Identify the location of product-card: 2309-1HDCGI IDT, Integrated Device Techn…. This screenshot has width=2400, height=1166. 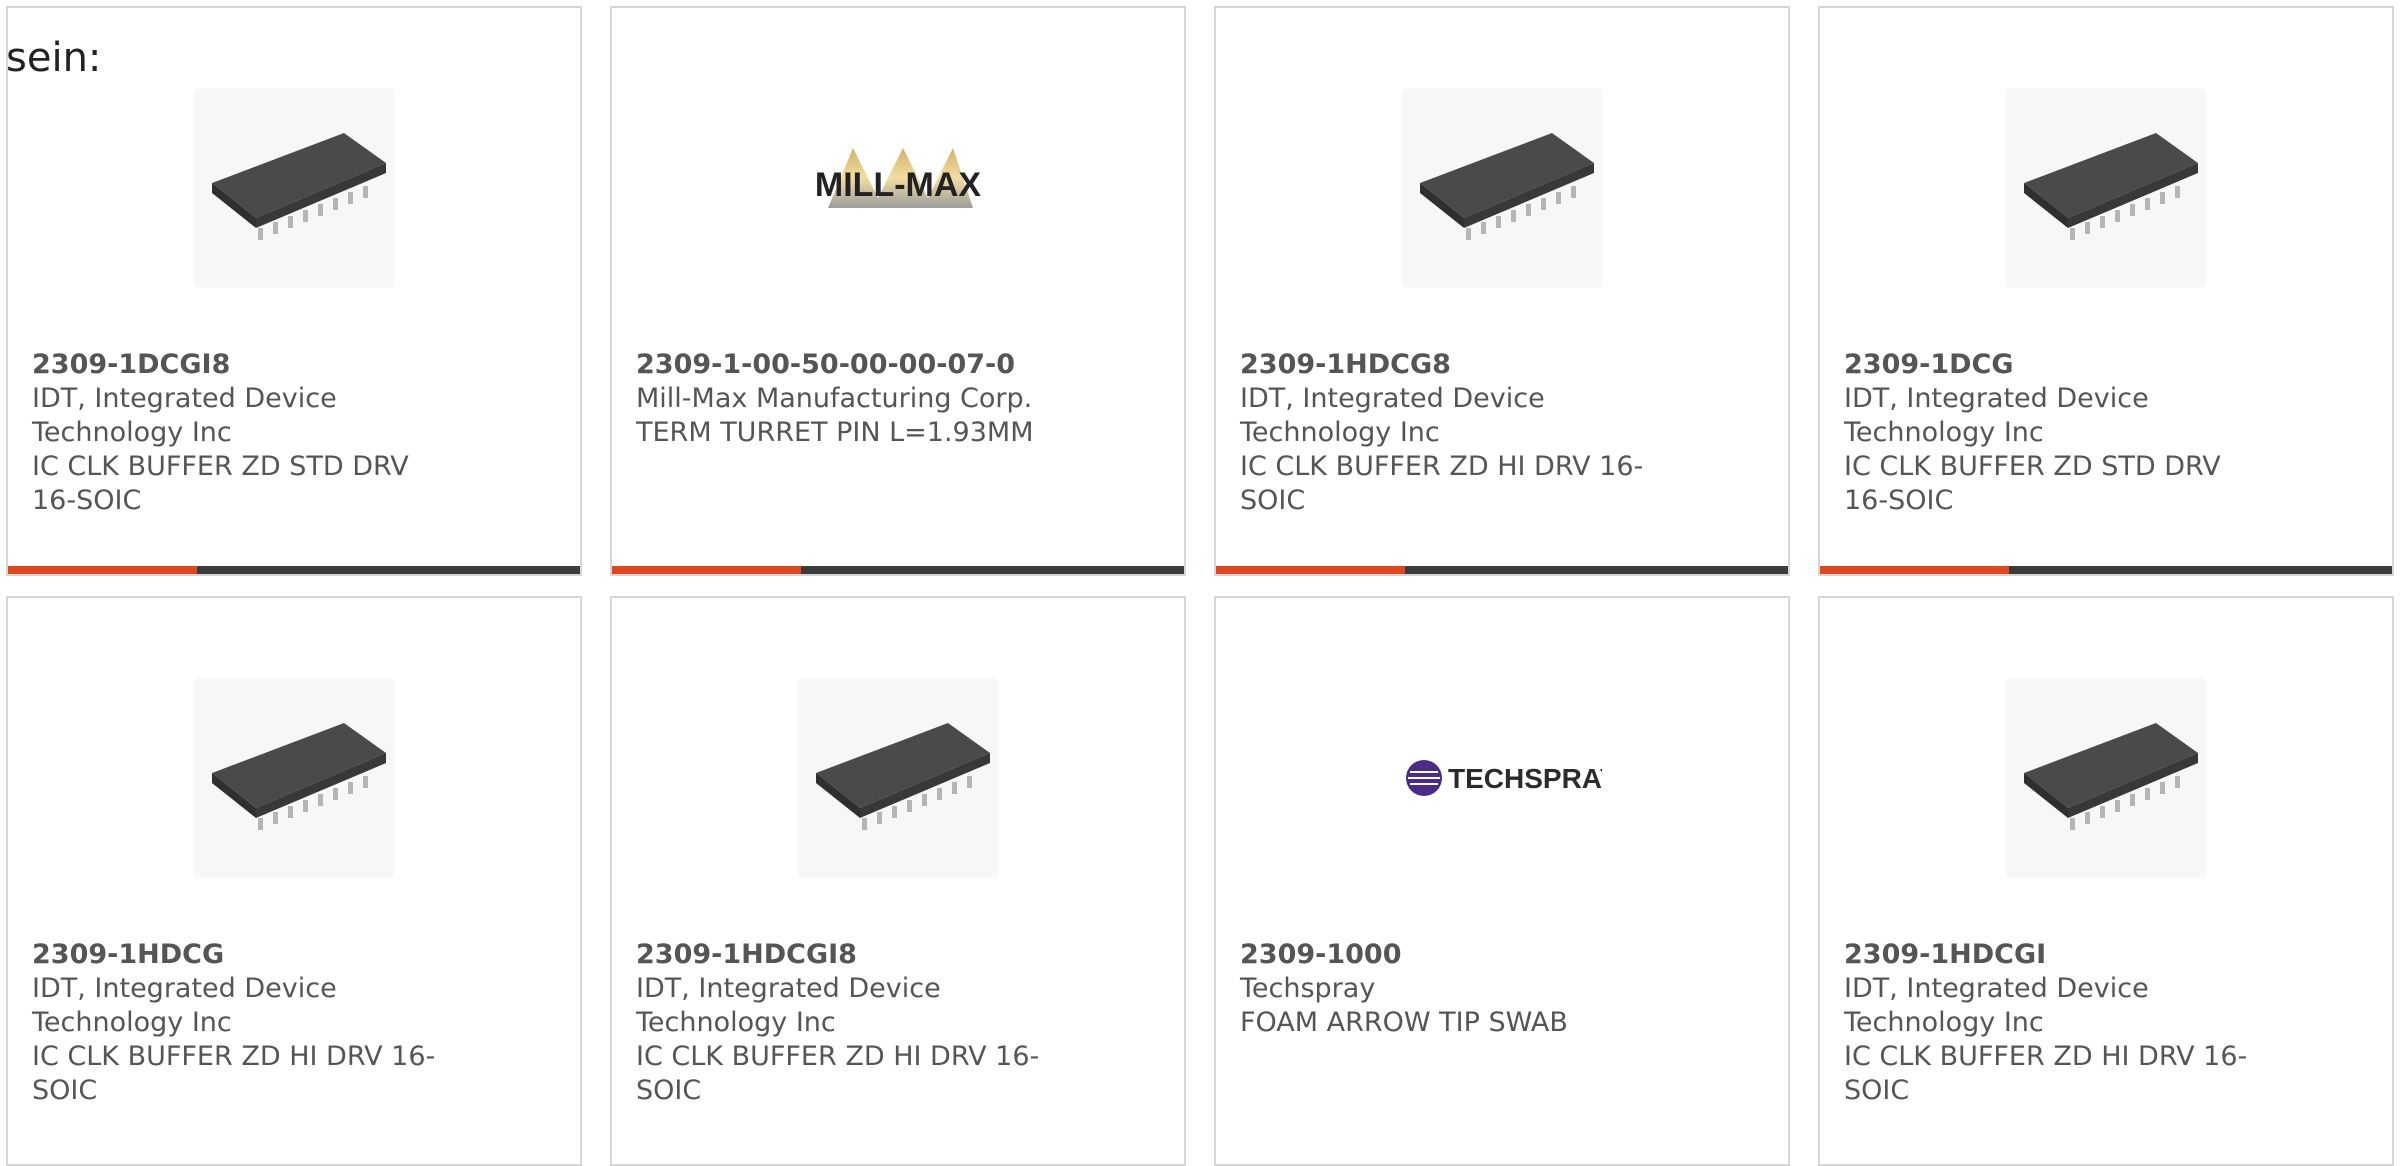
(2106, 881).